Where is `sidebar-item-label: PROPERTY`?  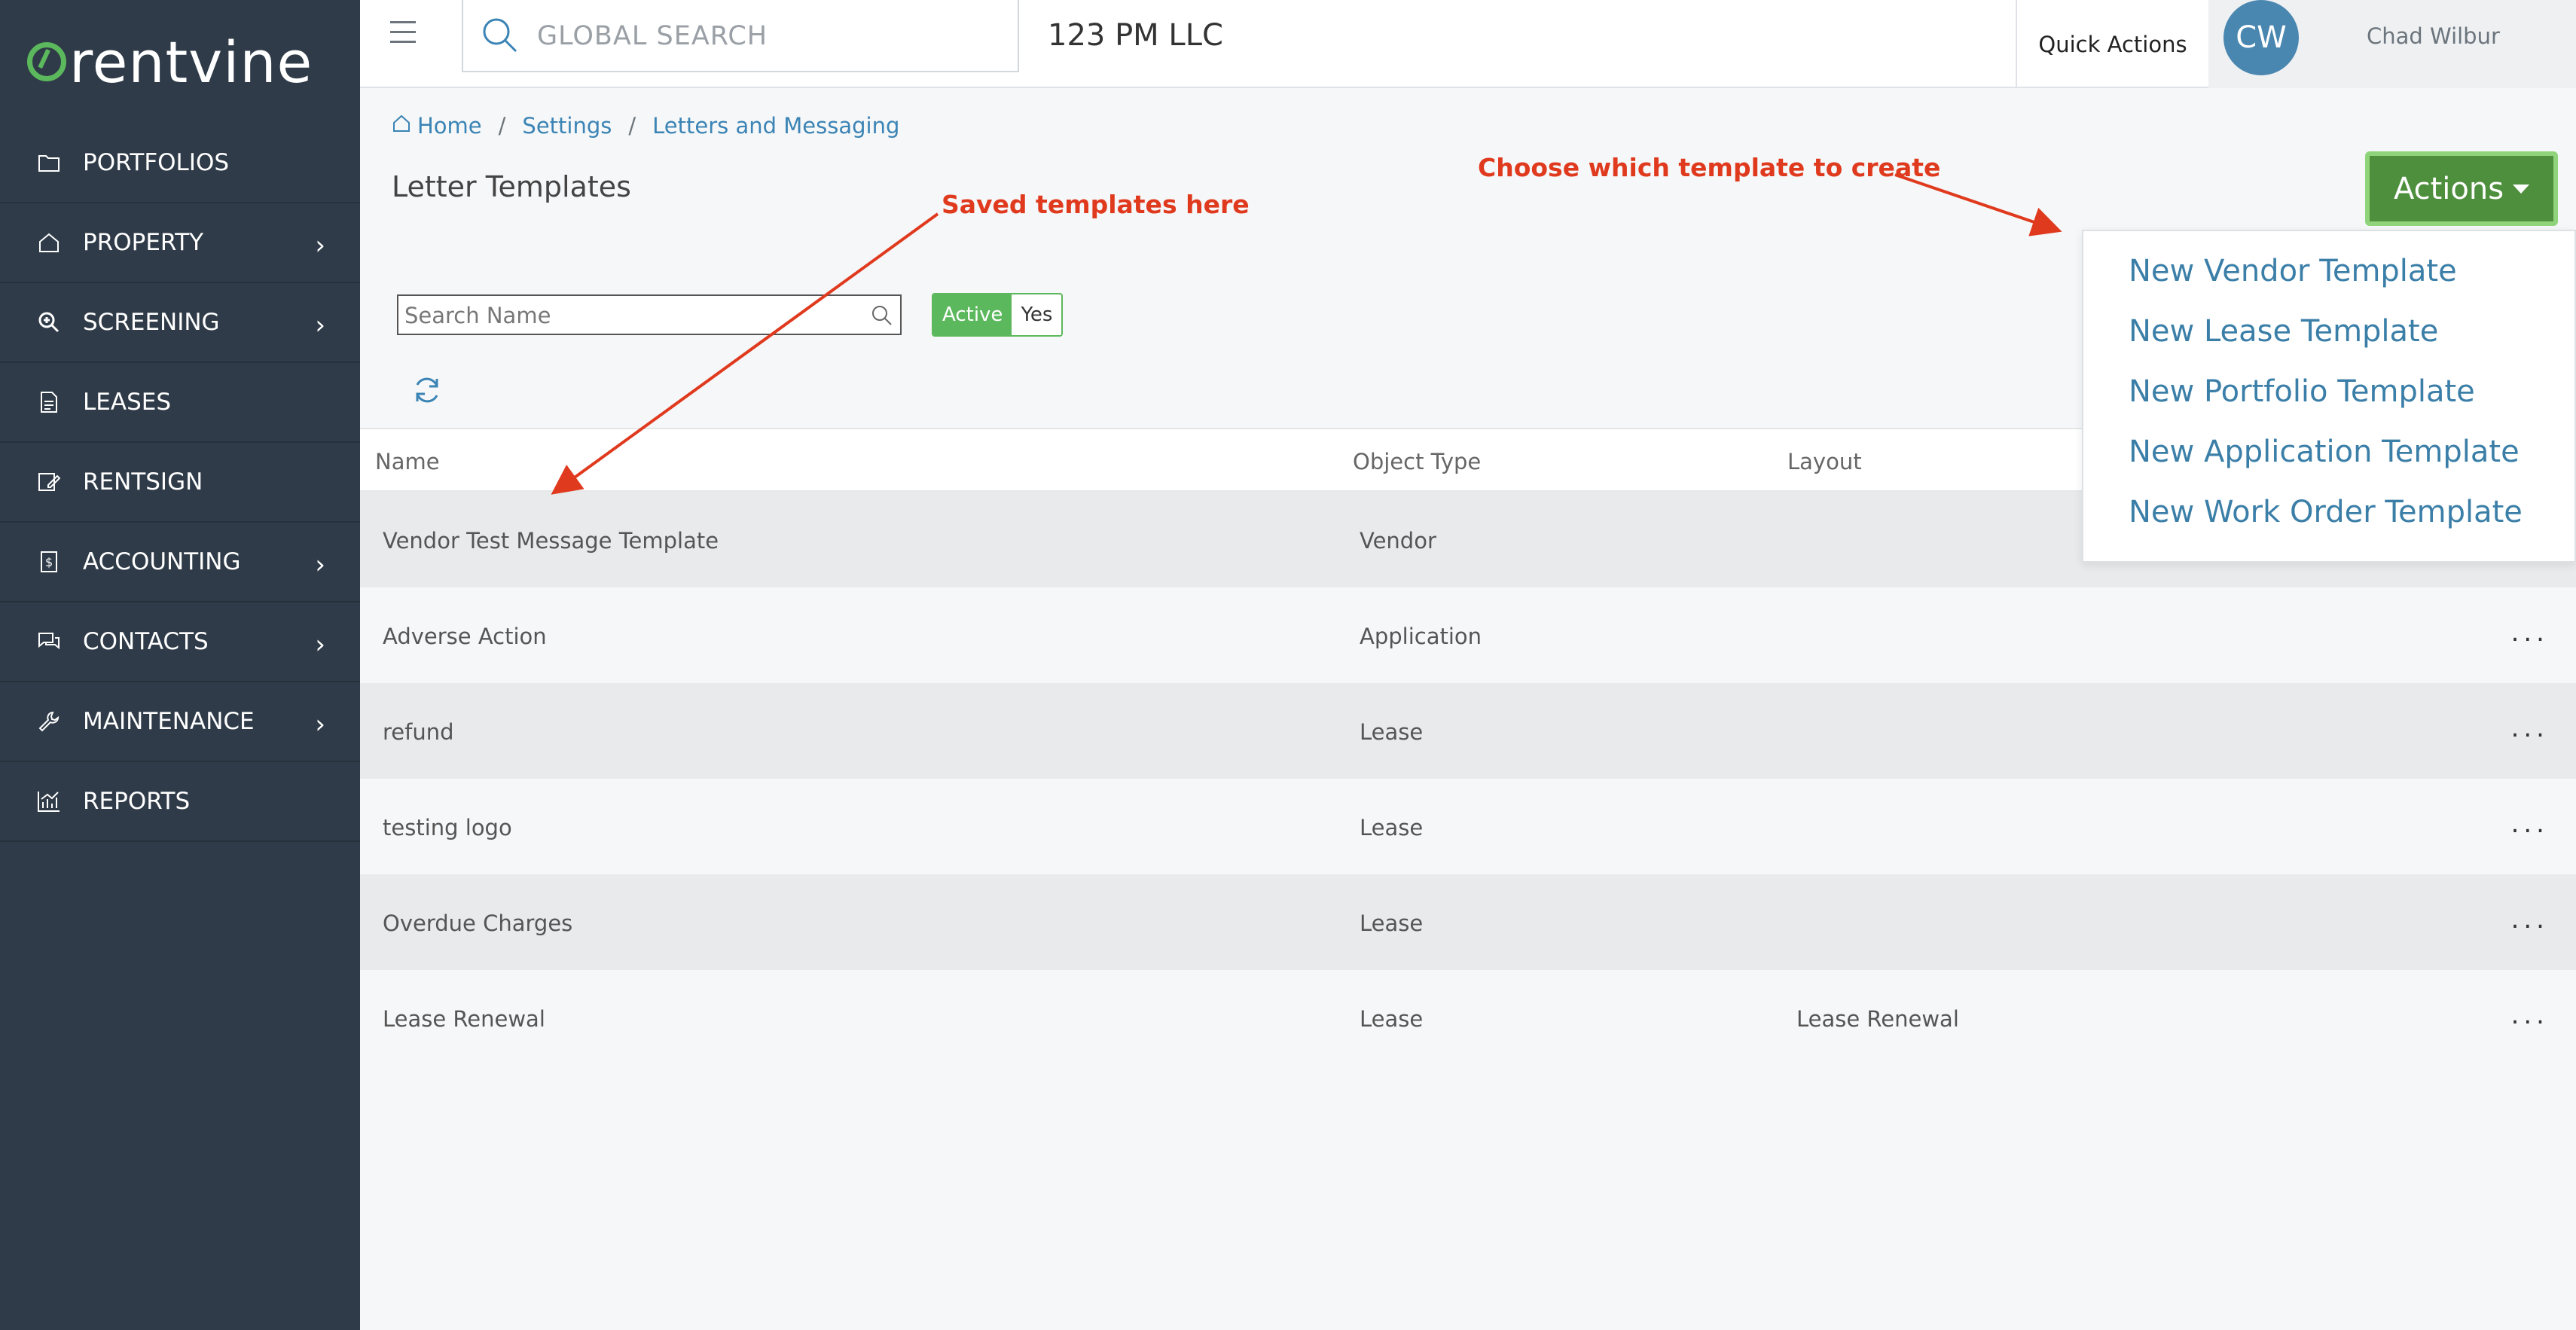 sidebar-item-label: PROPERTY is located at coordinates (143, 242).